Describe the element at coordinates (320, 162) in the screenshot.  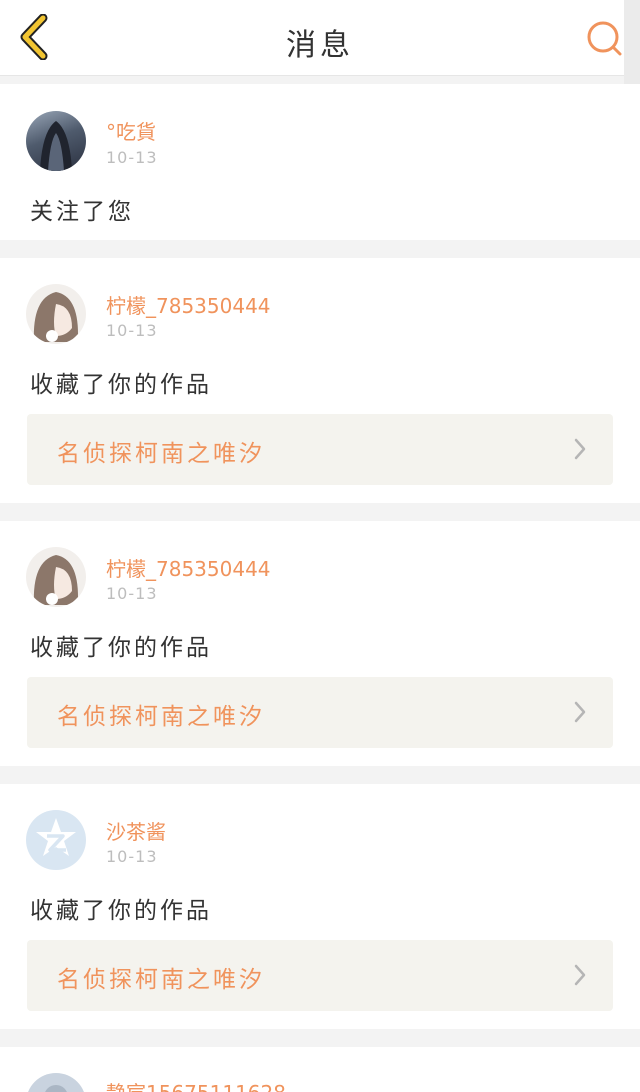
I see `message-card: °吃貨 10-13 关注了您` at that location.